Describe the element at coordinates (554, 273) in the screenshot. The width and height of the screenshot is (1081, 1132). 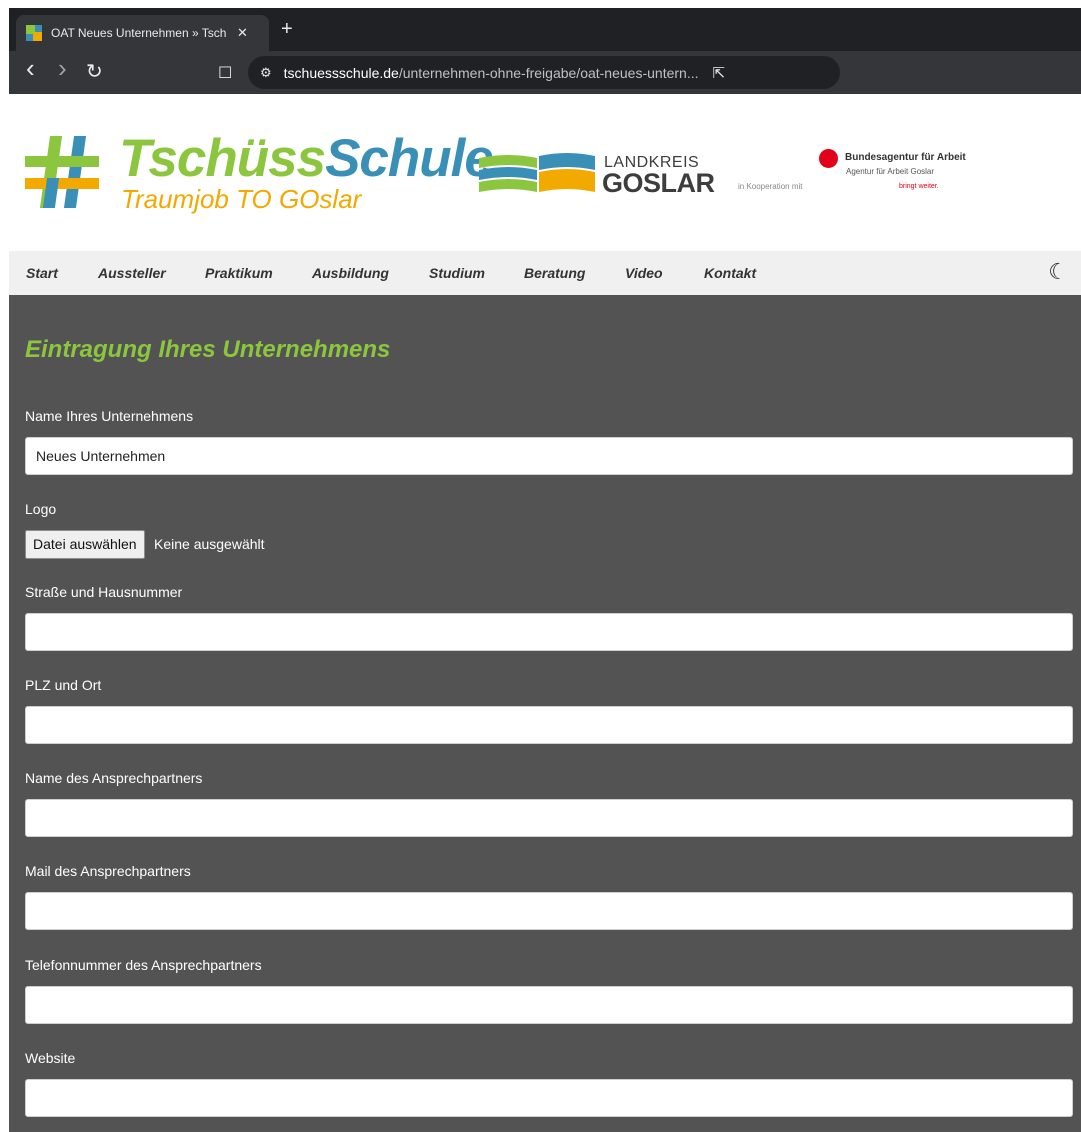
I see `nav-item-beratung: Beratung` at that location.